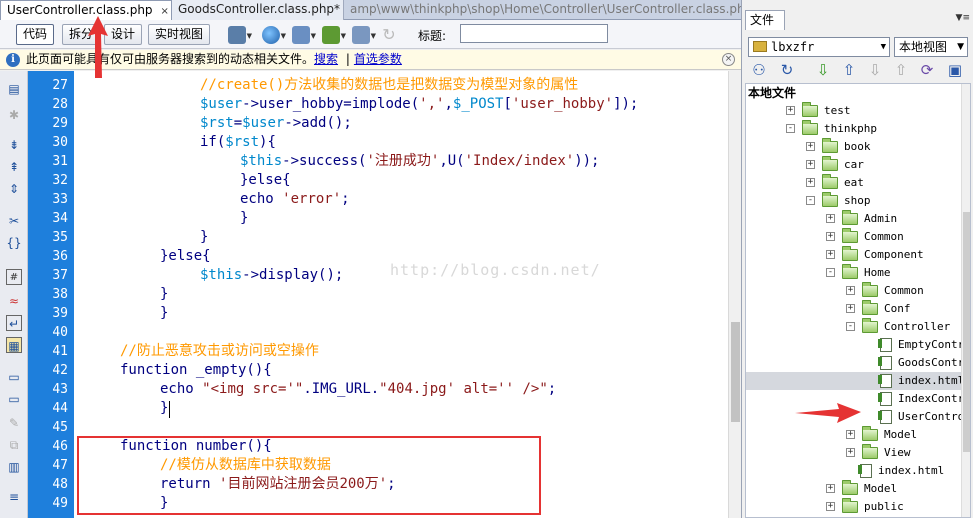 The image size is (973, 518). I want to click on folder-icon, so click(830, 163).